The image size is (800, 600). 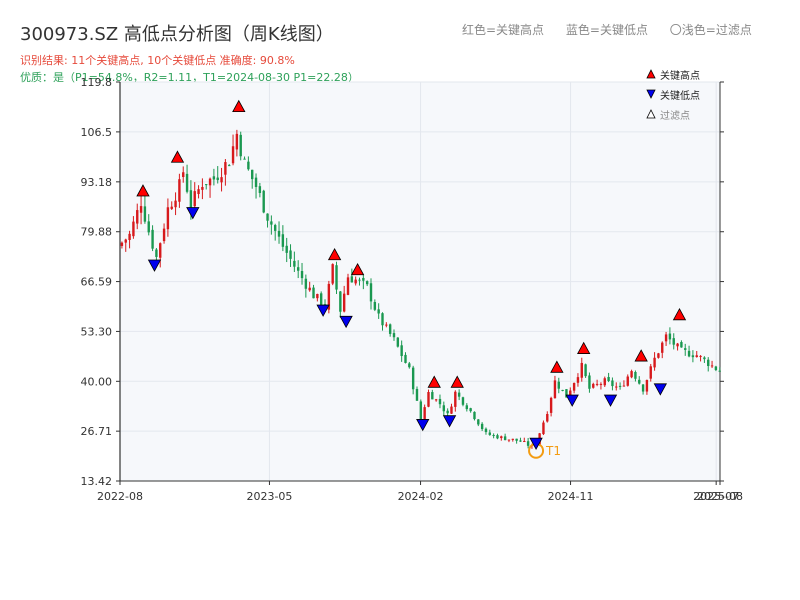 What do you see at coordinates (673, 74) in the screenshot?
I see `legend-high-row: 关键高点` at bounding box center [673, 74].